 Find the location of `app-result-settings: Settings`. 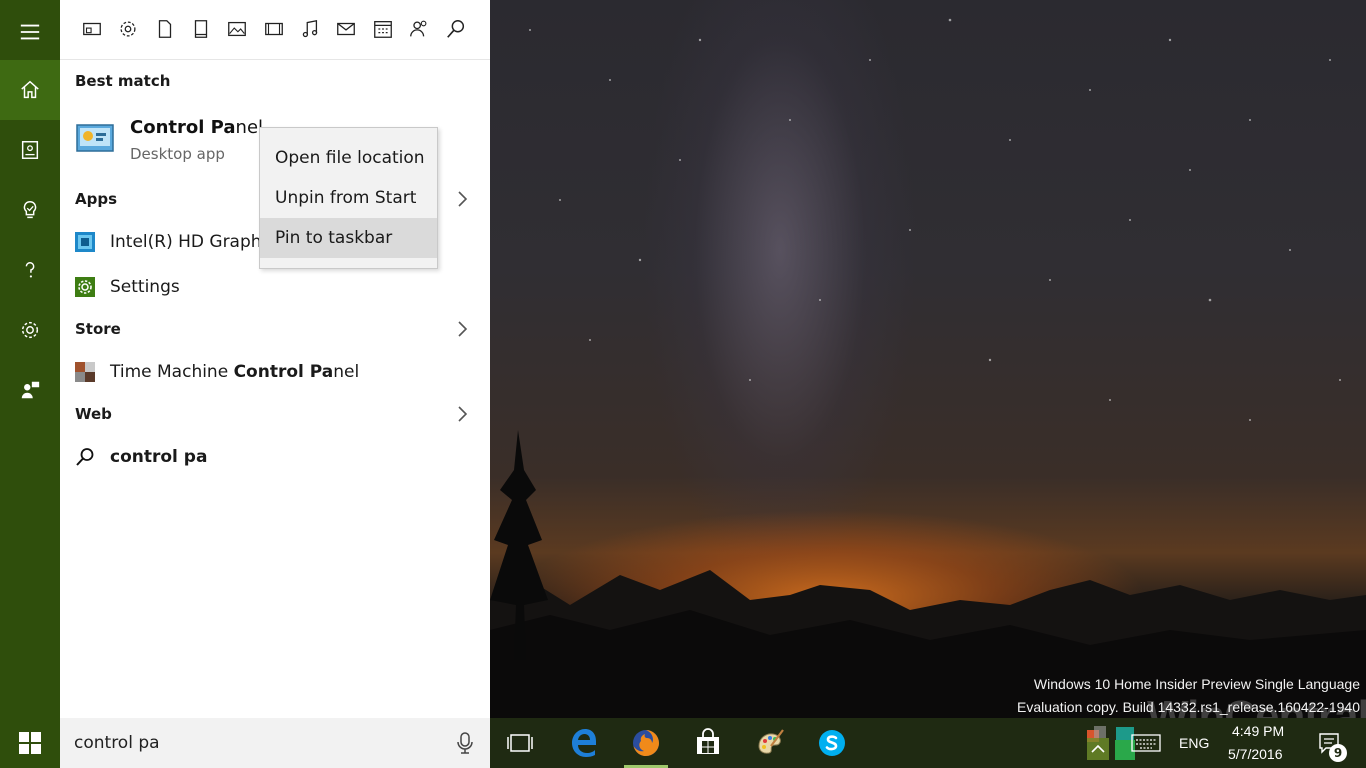

app-result-settings: Settings is located at coordinates (127, 287).